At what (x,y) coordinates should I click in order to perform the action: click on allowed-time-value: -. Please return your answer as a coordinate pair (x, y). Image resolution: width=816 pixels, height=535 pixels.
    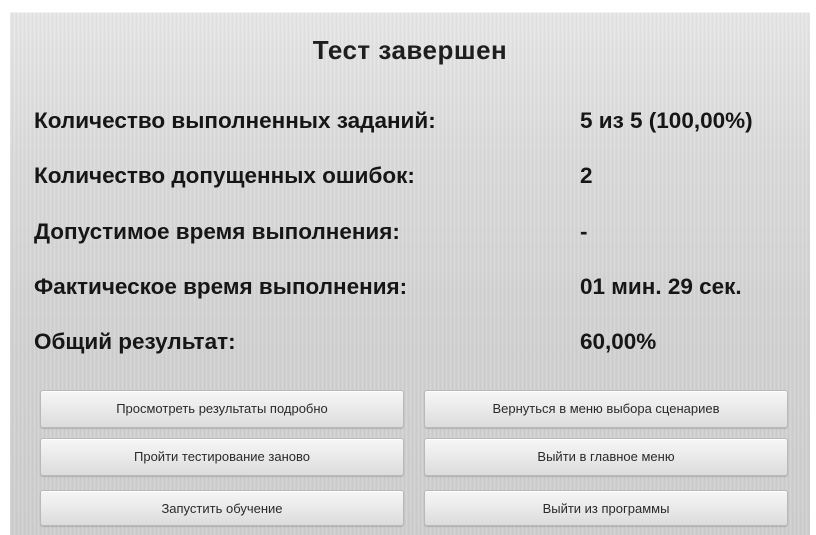
    Looking at the image, I should click on (584, 231).